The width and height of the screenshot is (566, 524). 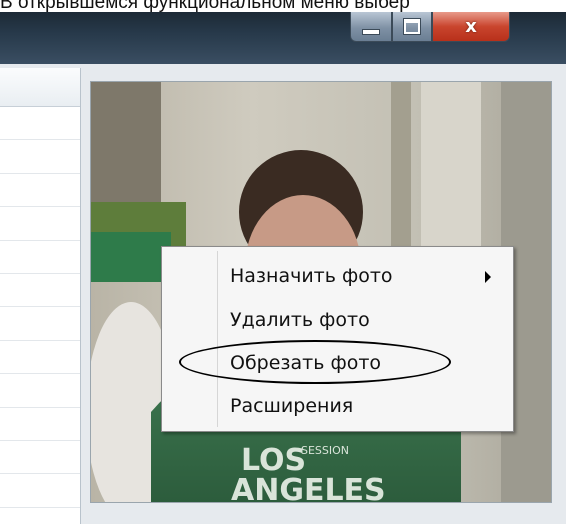 What do you see at coordinates (40, 87) in the screenshot?
I see `list-header` at bounding box center [40, 87].